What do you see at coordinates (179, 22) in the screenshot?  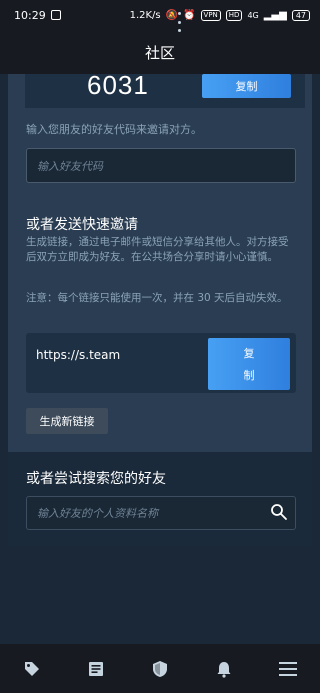 I see `more-options-icon` at bounding box center [179, 22].